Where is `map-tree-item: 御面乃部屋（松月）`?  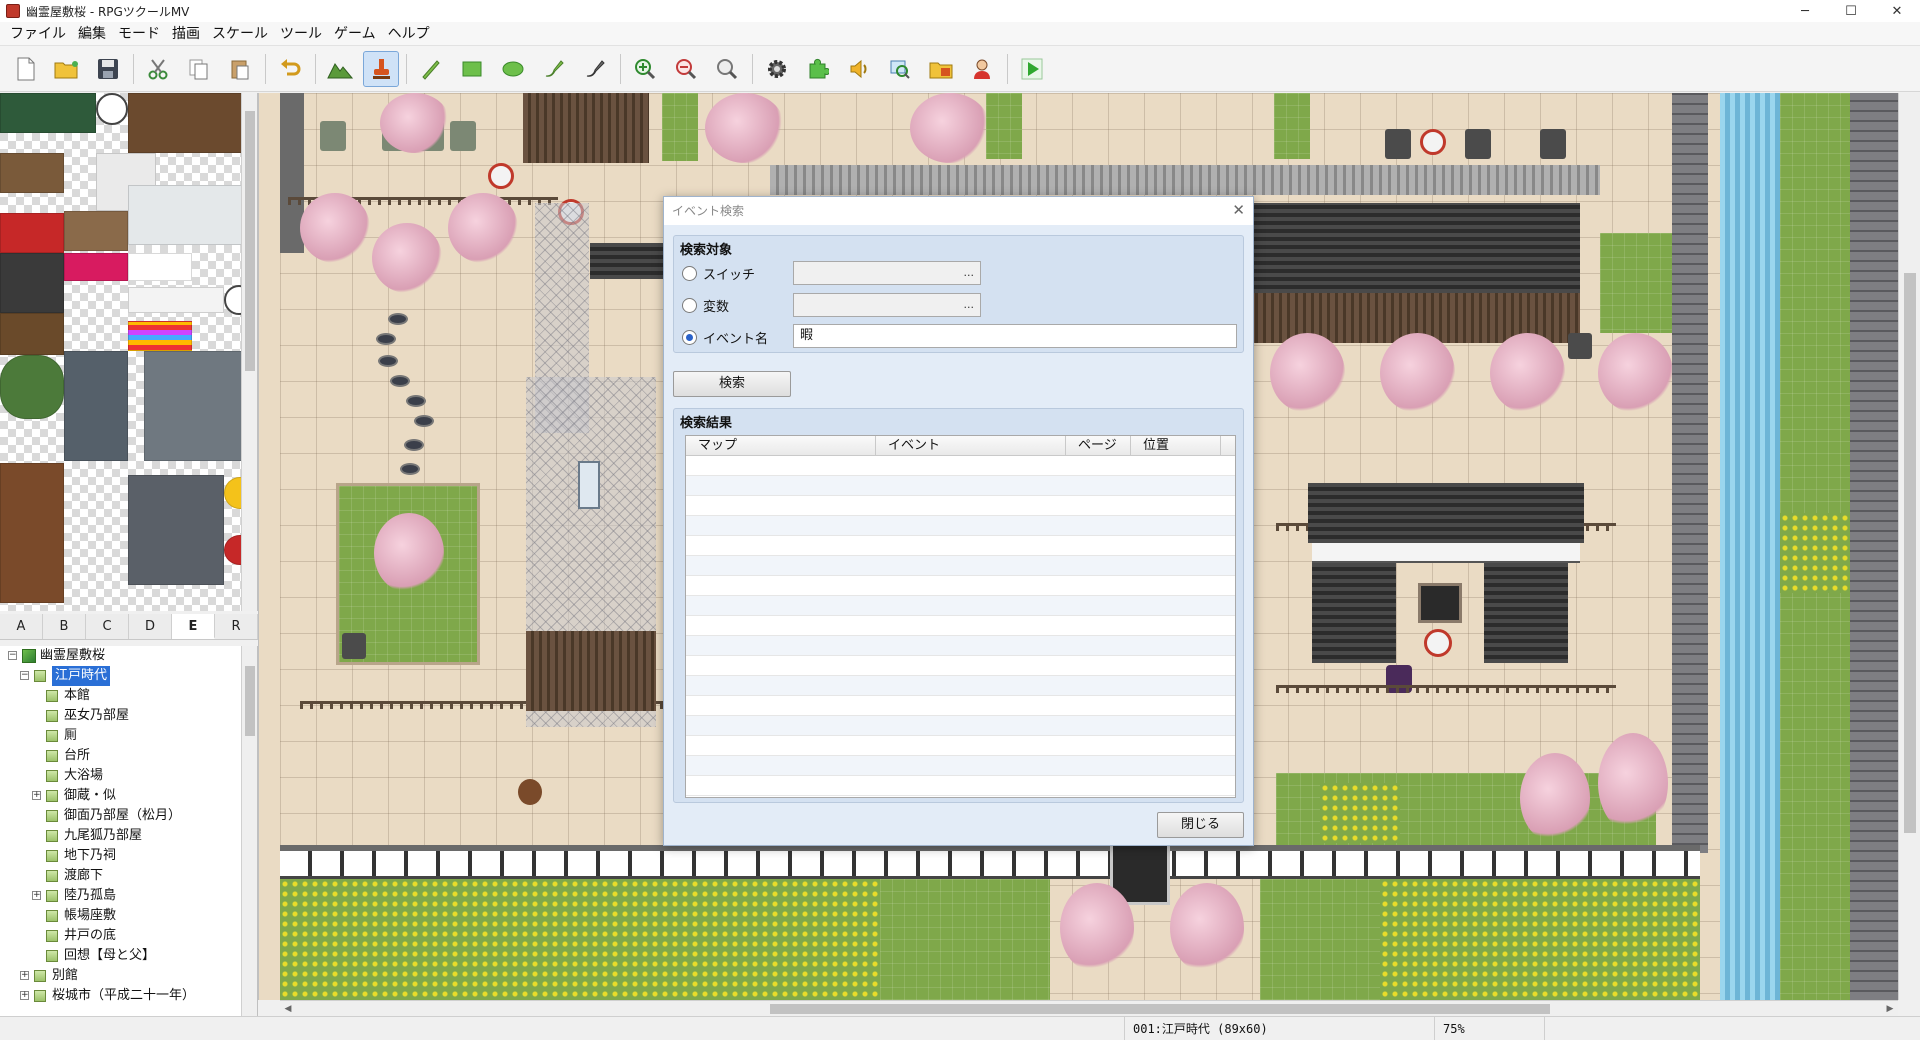 map-tree-item: 御面乃部屋（松月） is located at coordinates (128, 816).